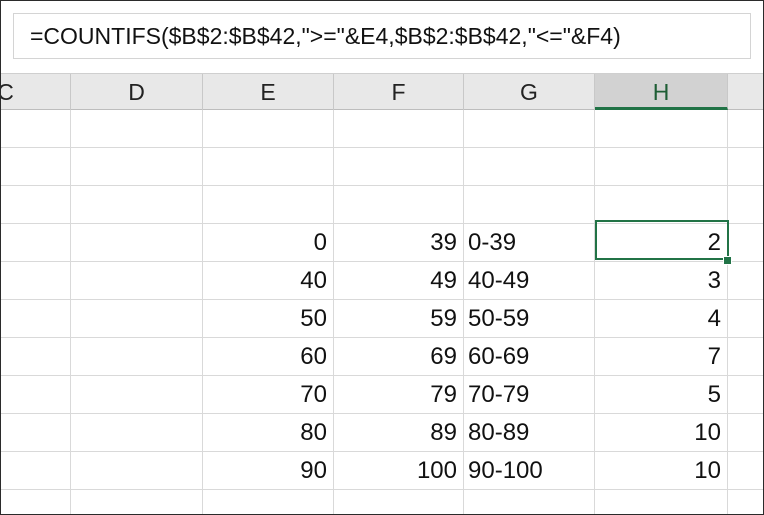 This screenshot has height=515, width=764. What do you see at coordinates (399, 242) in the screenshot?
I see `cell-f: 39` at bounding box center [399, 242].